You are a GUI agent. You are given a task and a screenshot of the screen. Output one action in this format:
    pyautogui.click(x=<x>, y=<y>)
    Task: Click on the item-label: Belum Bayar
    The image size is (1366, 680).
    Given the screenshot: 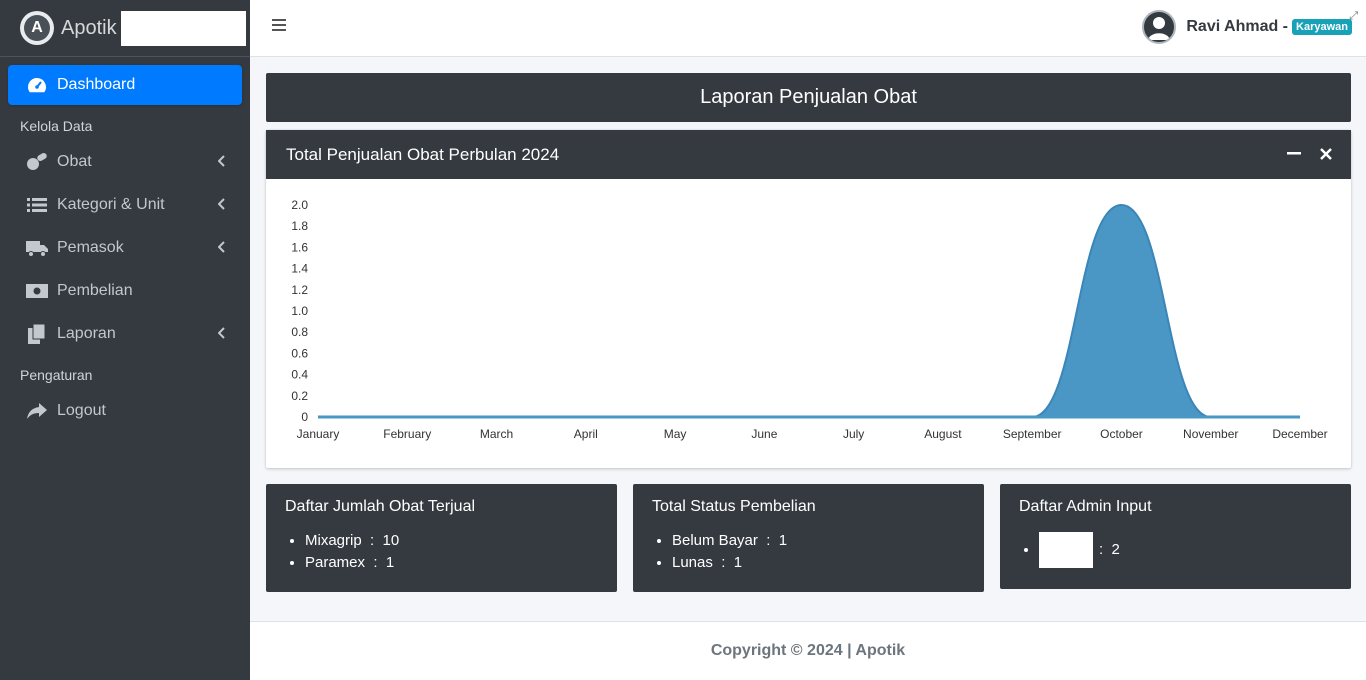 What is the action you would take?
    pyautogui.click(x=715, y=540)
    